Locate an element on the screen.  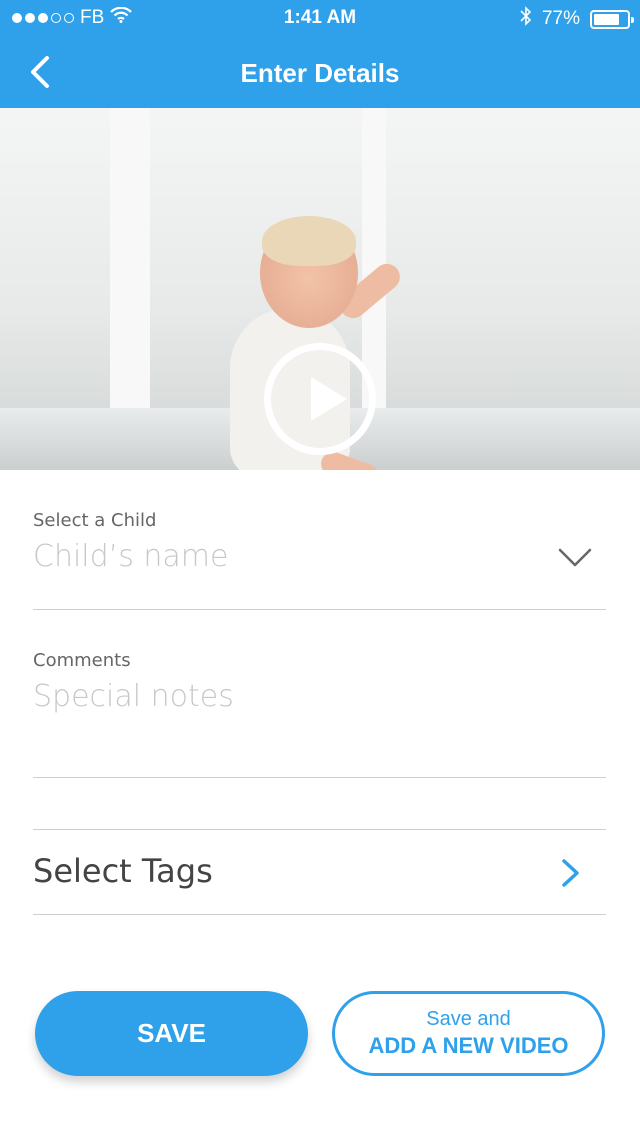
baby-hair is located at coordinates (309, 241).